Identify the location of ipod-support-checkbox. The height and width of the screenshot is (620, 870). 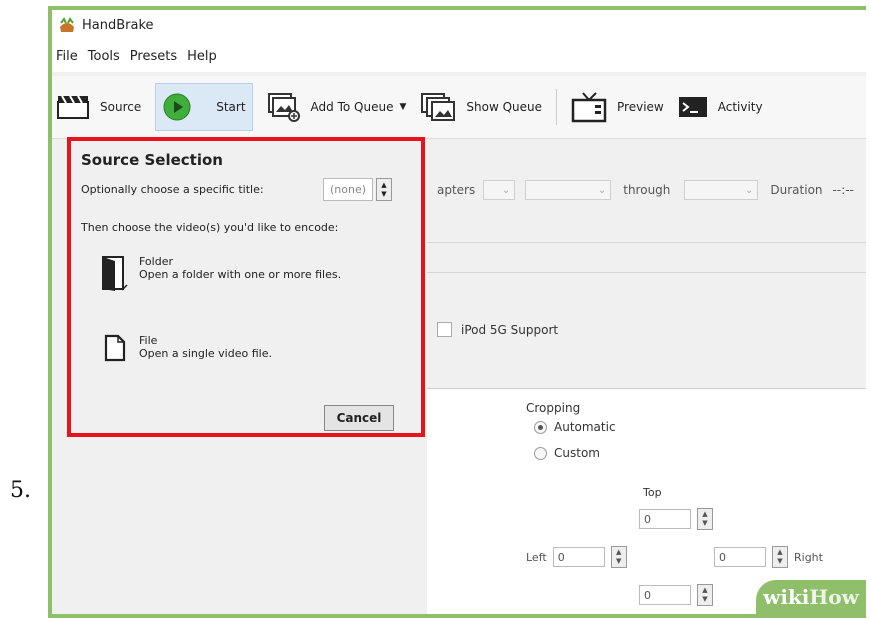
(444, 329).